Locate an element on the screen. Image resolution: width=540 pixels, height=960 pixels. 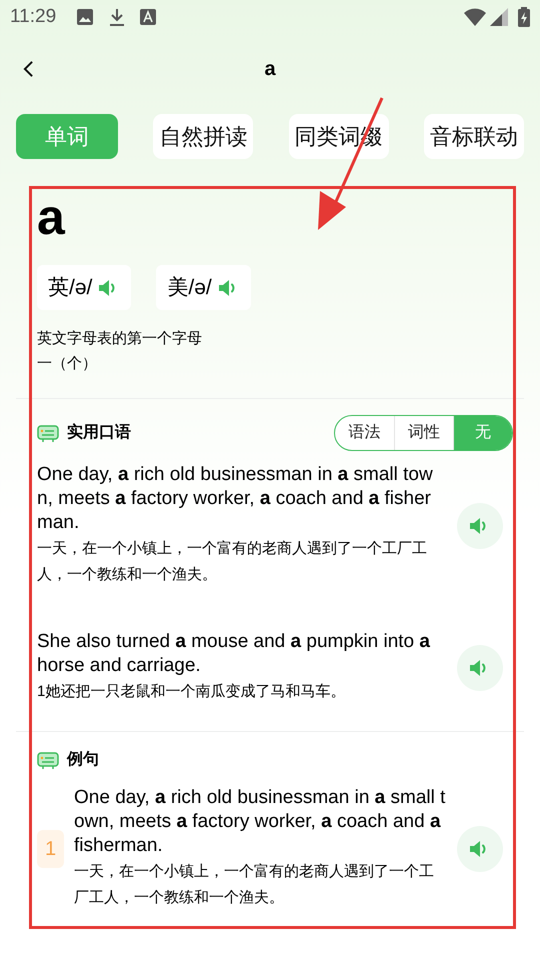
definition-text: 英文字母表的第一个字母 is located at coordinates (120, 339).